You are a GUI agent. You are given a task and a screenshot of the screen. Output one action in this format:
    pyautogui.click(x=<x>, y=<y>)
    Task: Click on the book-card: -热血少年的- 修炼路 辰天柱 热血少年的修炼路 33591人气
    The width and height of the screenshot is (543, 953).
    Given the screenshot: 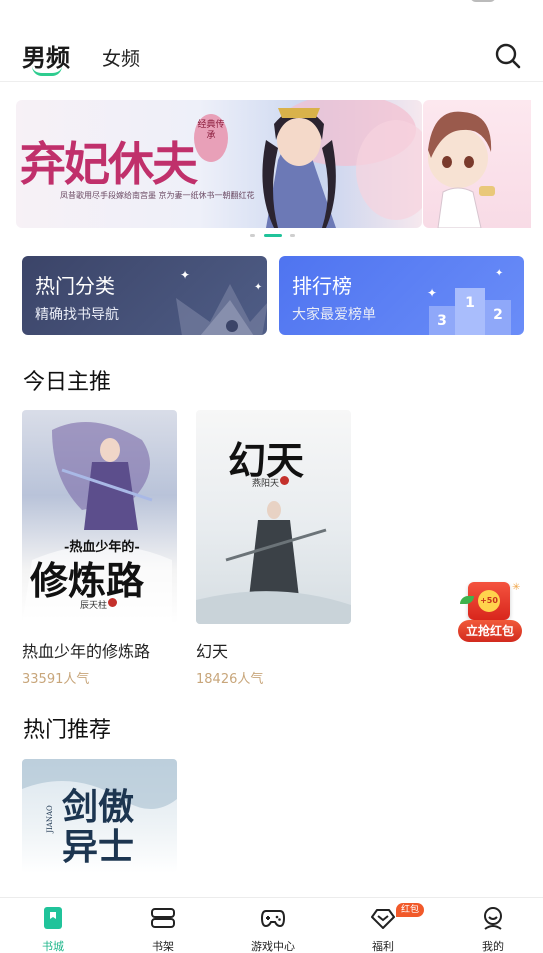 What is the action you would take?
    pyautogui.click(x=99, y=548)
    